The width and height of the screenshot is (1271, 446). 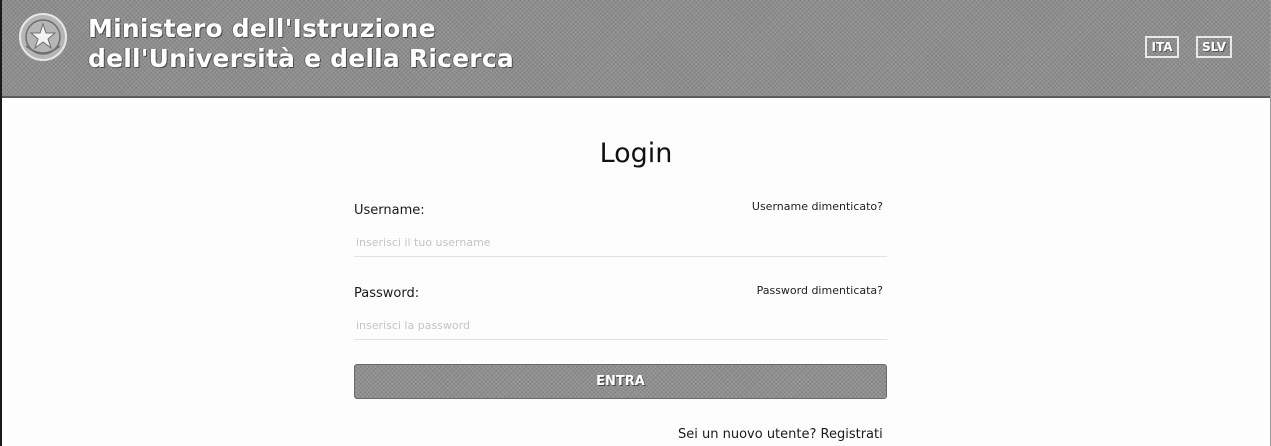 I want to click on username-input, so click(x=620, y=243).